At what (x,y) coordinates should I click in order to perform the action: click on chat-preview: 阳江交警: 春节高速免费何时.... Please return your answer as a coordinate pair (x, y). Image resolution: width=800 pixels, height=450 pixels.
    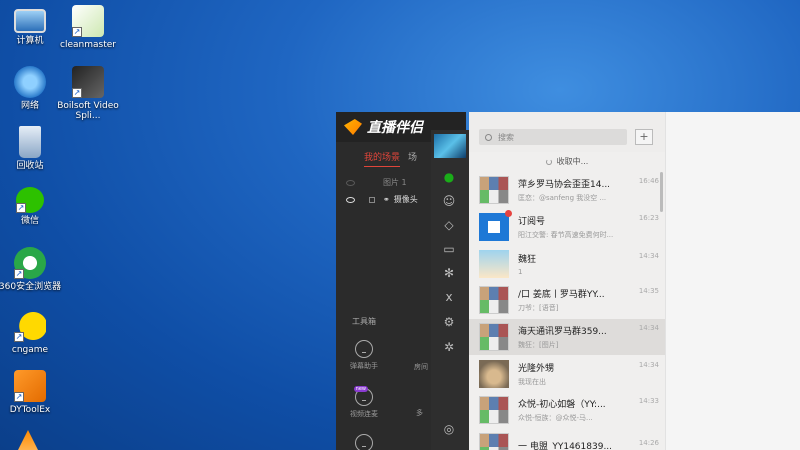
    Looking at the image, I should click on (566, 235).